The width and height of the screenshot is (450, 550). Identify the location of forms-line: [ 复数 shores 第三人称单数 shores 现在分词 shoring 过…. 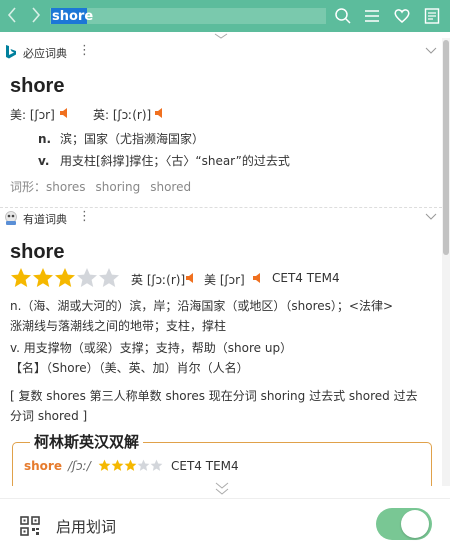
(214, 396).